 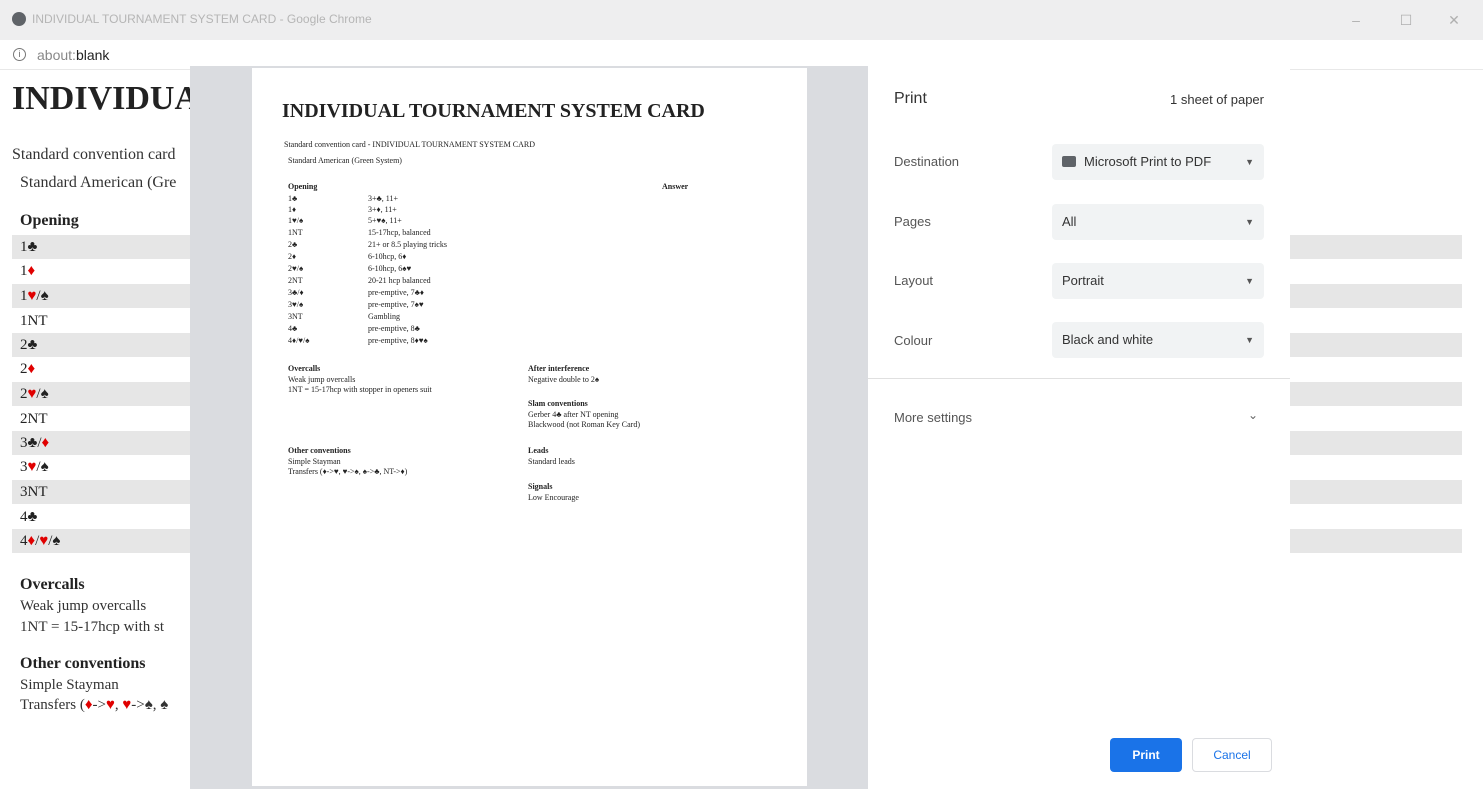 What do you see at coordinates (540, 486) in the screenshot?
I see `preview-signals-heading: Signals` at bounding box center [540, 486].